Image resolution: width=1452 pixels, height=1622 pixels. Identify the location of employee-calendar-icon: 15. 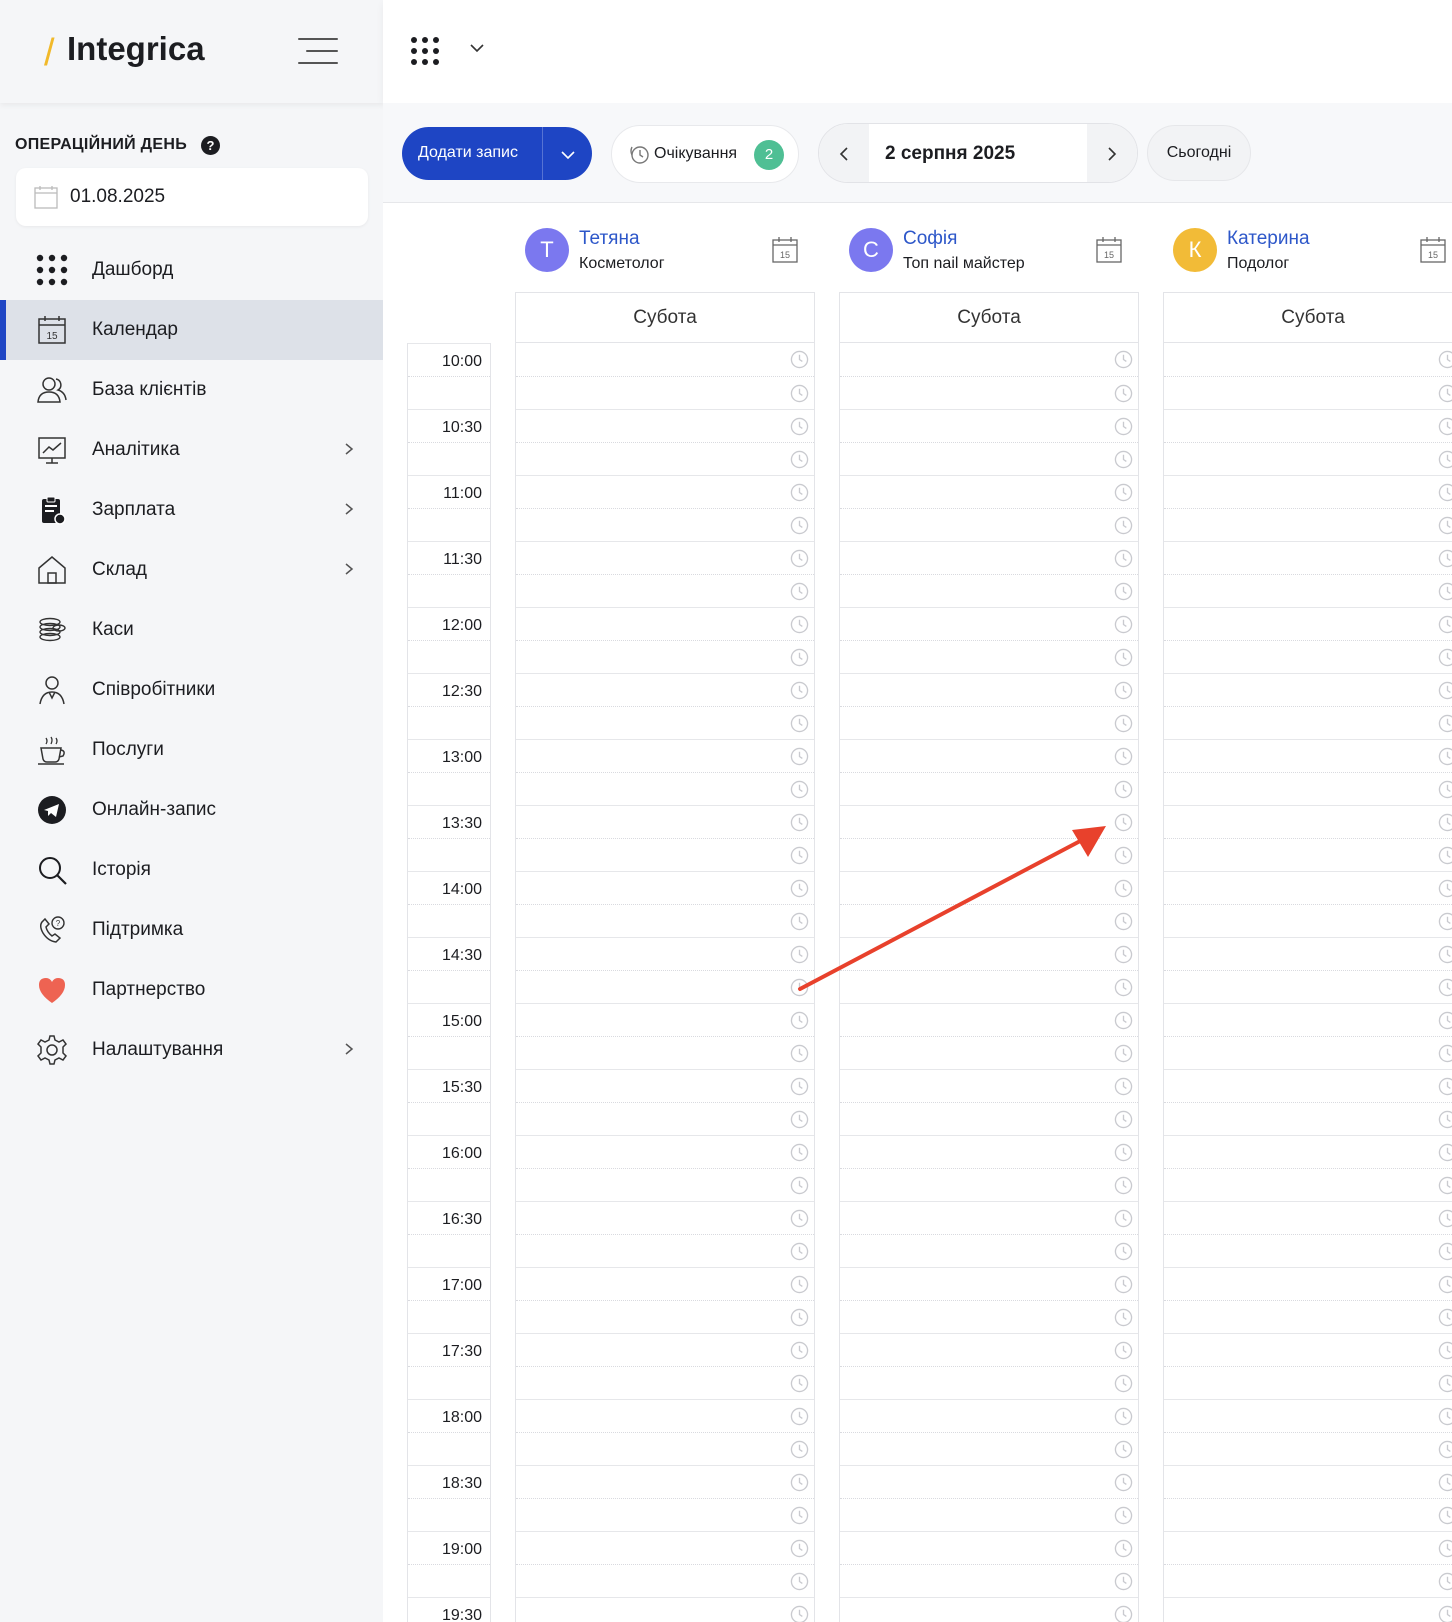
(1109, 250).